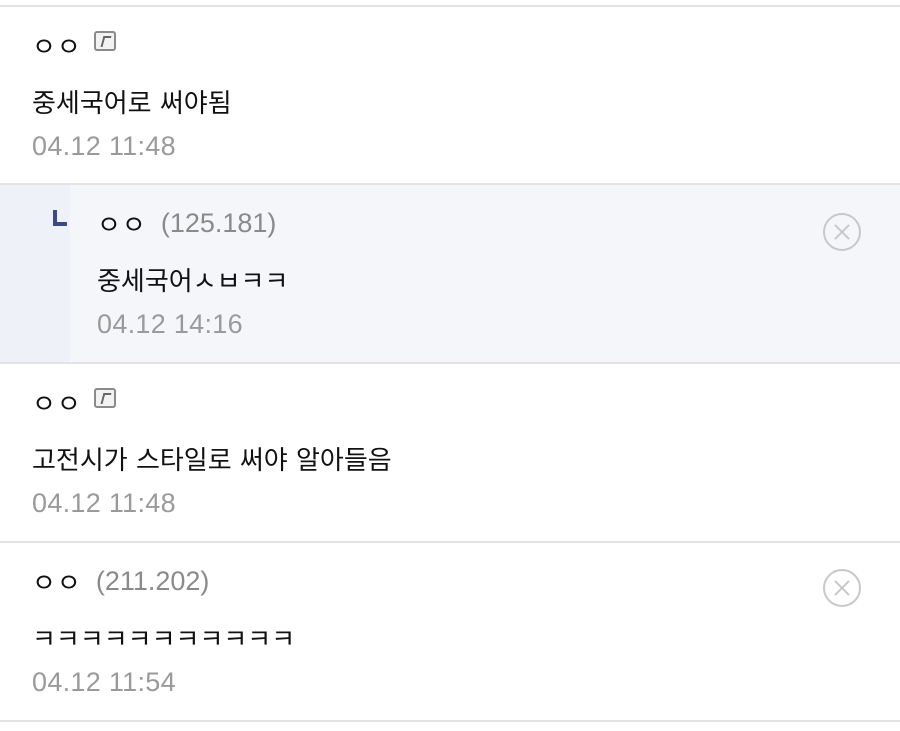 This screenshot has height=731, width=900. I want to click on comment-ip: (125.181), so click(218, 222).